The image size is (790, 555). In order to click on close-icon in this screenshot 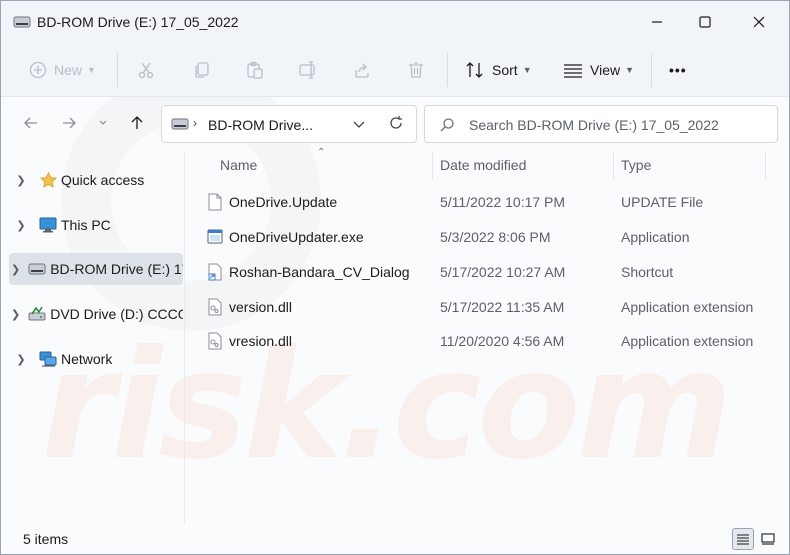, I will do `click(759, 22)`.